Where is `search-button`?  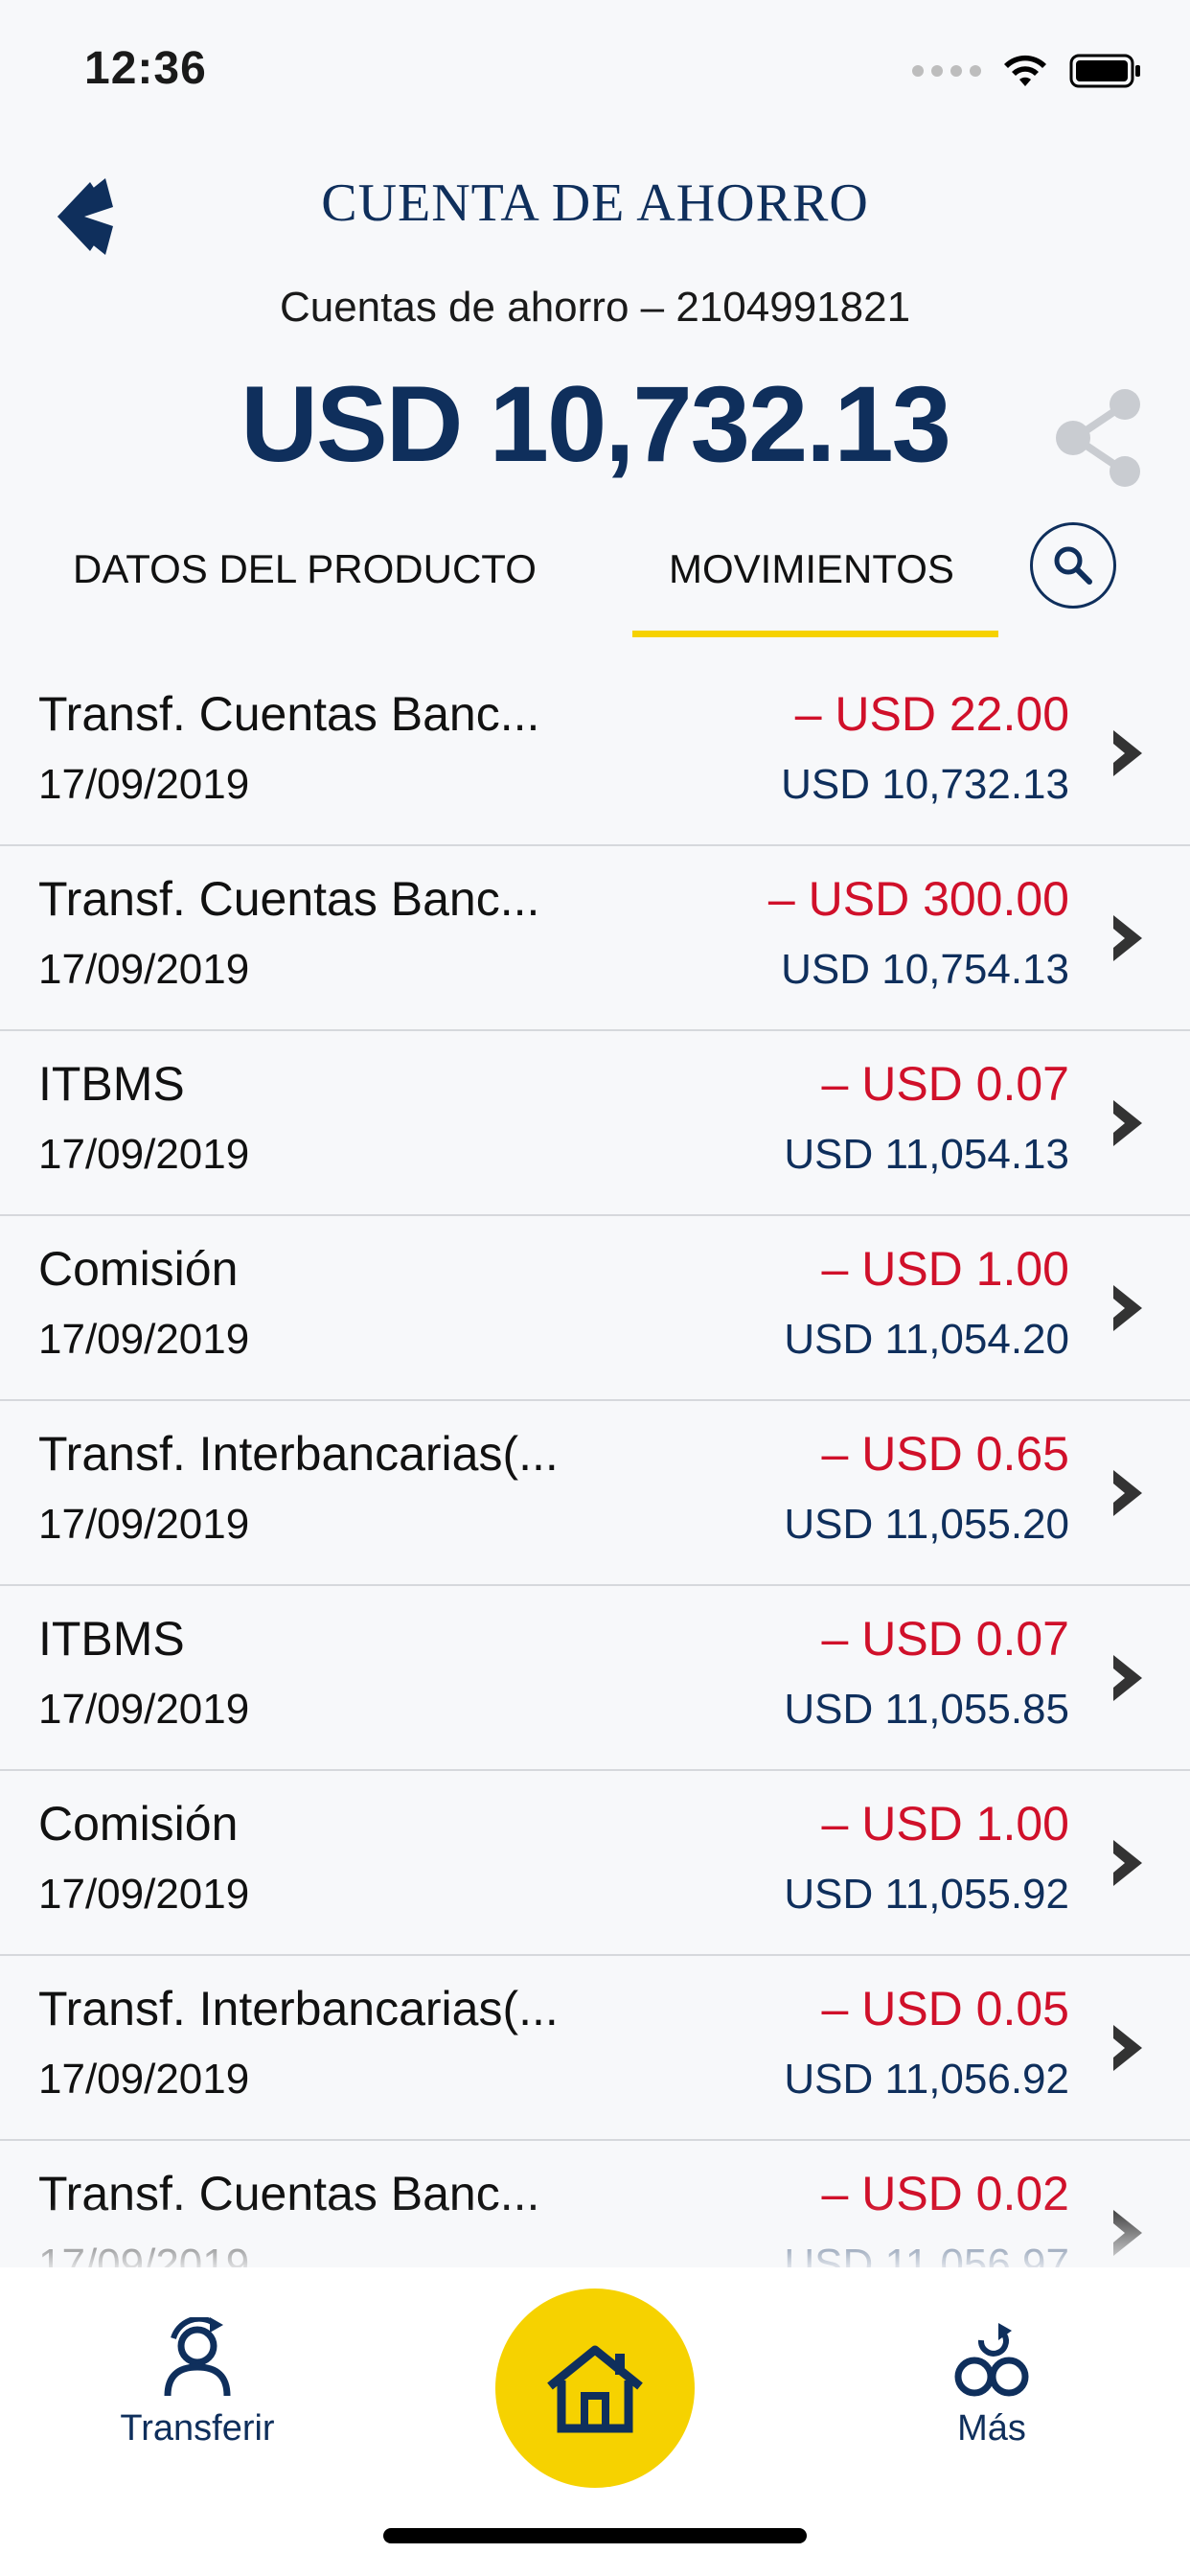
search-button is located at coordinates (1073, 565).